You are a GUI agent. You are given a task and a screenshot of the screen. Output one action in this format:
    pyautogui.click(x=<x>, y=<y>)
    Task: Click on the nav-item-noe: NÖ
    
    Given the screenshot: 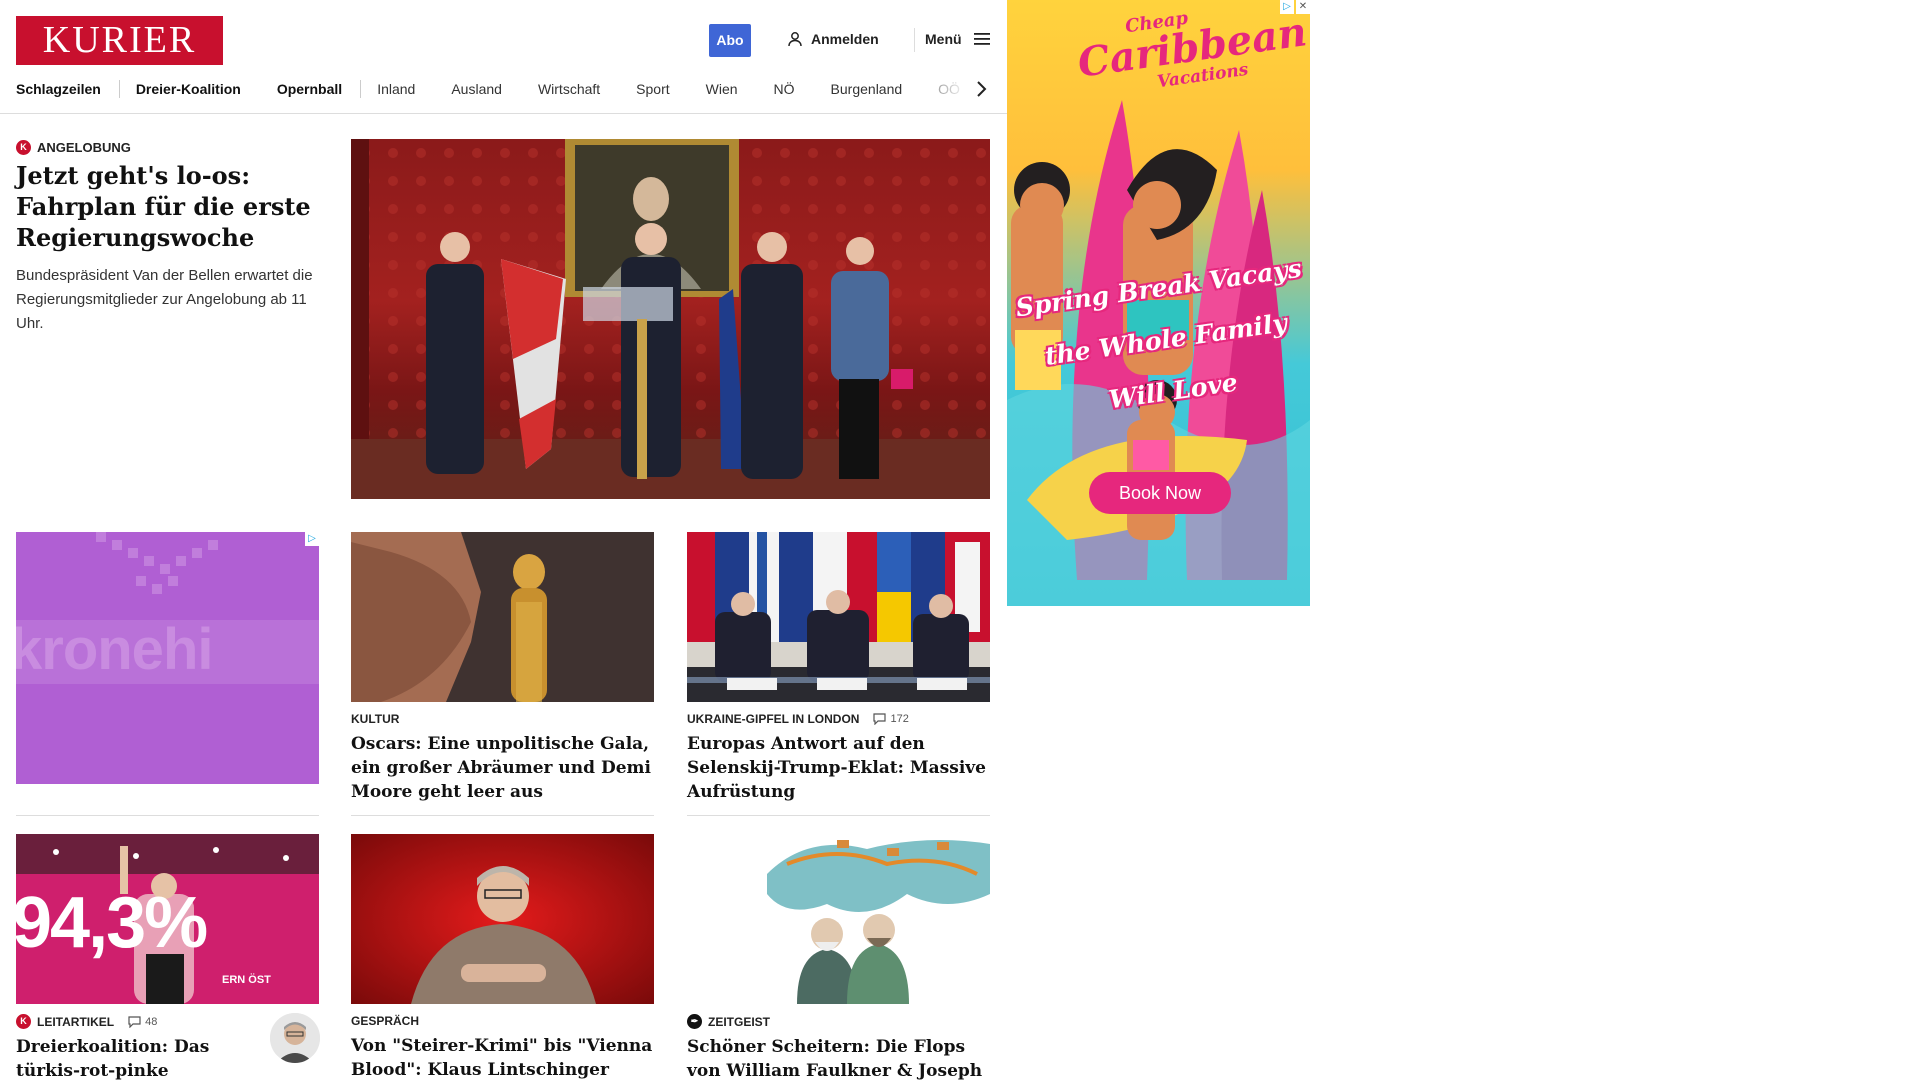 What is the action you would take?
    pyautogui.click(x=784, y=89)
    